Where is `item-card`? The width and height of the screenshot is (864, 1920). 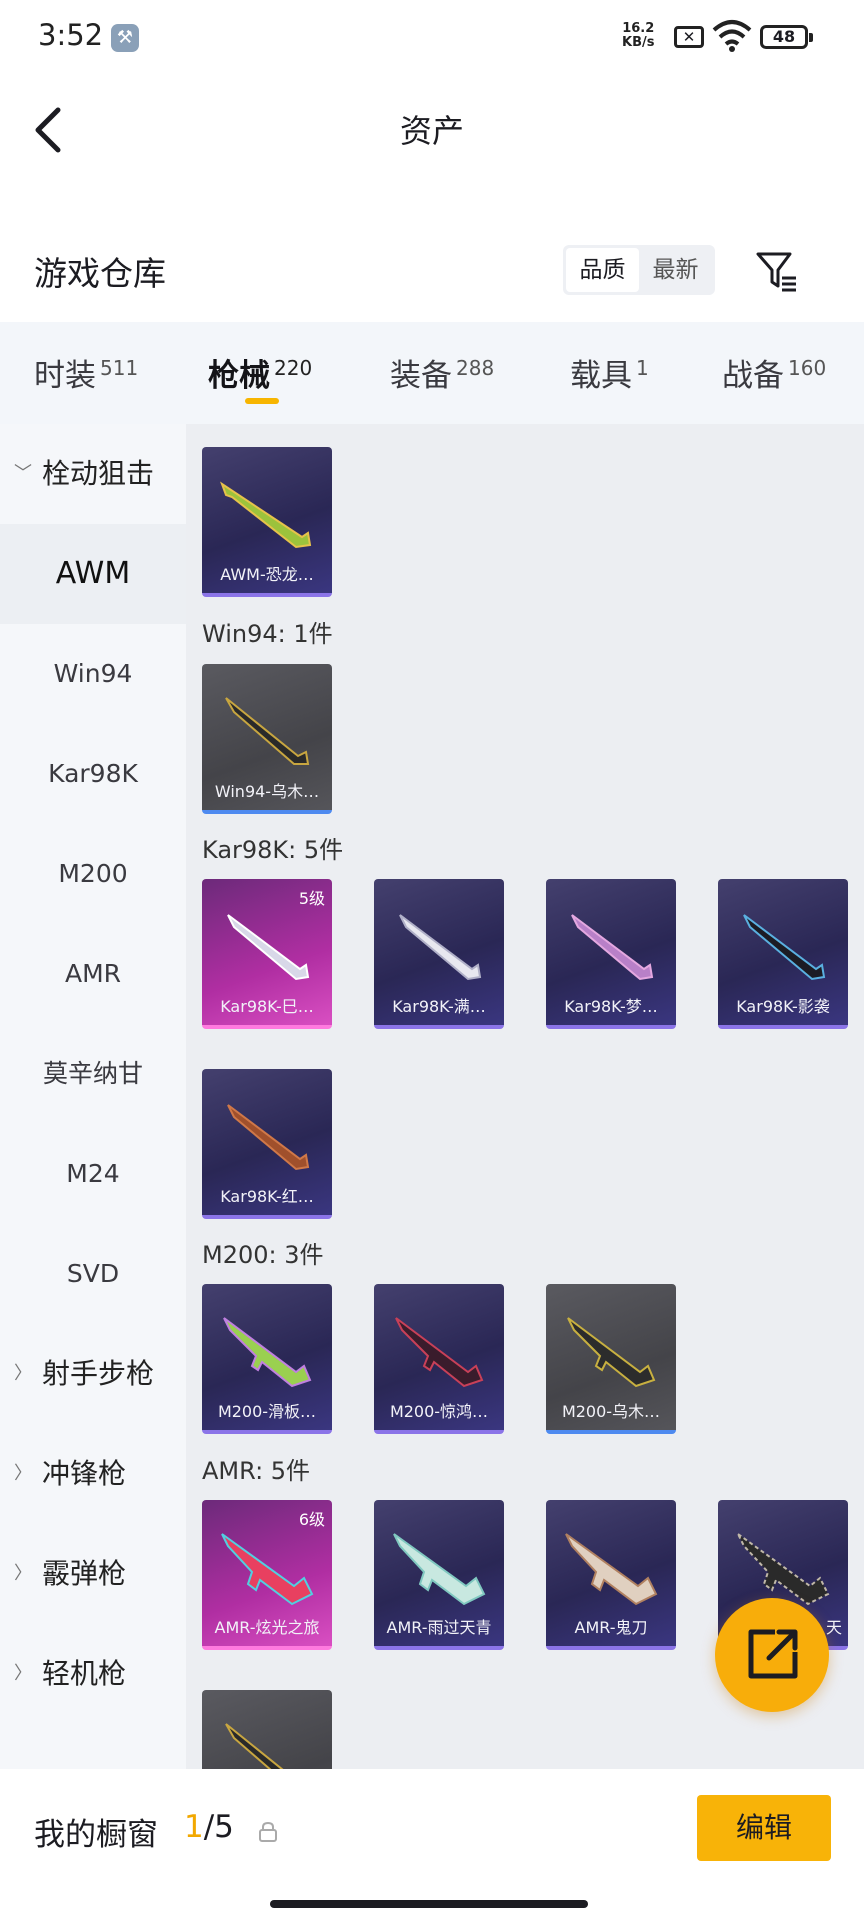 item-card is located at coordinates (267, 1729).